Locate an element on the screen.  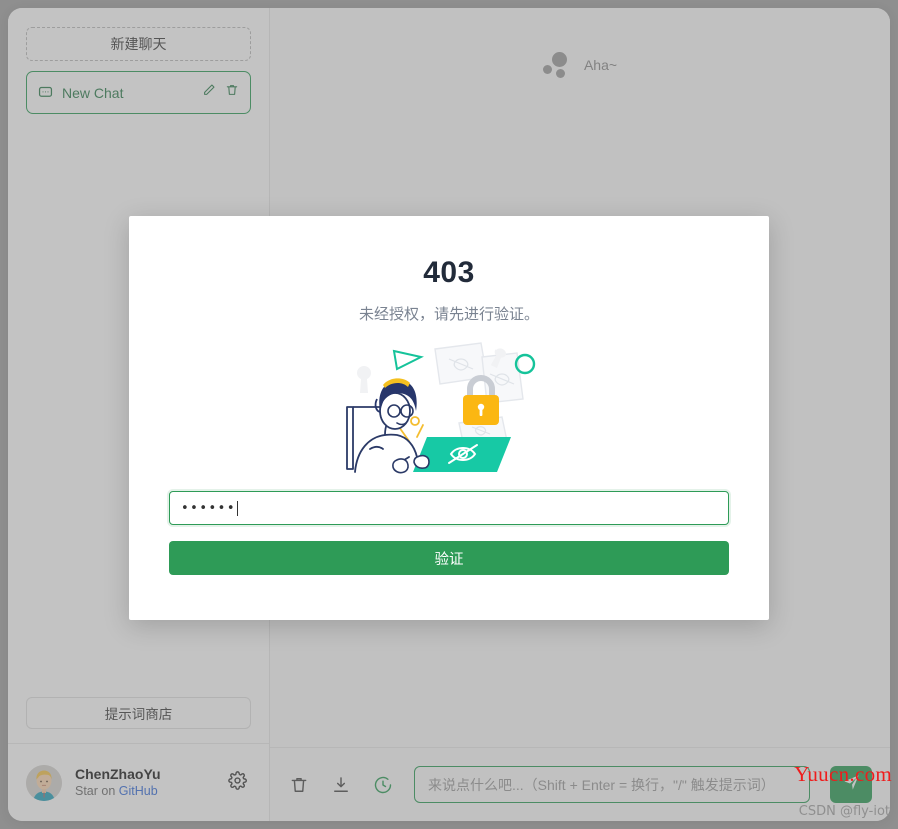
text-caret is located at coordinates (238, 508).